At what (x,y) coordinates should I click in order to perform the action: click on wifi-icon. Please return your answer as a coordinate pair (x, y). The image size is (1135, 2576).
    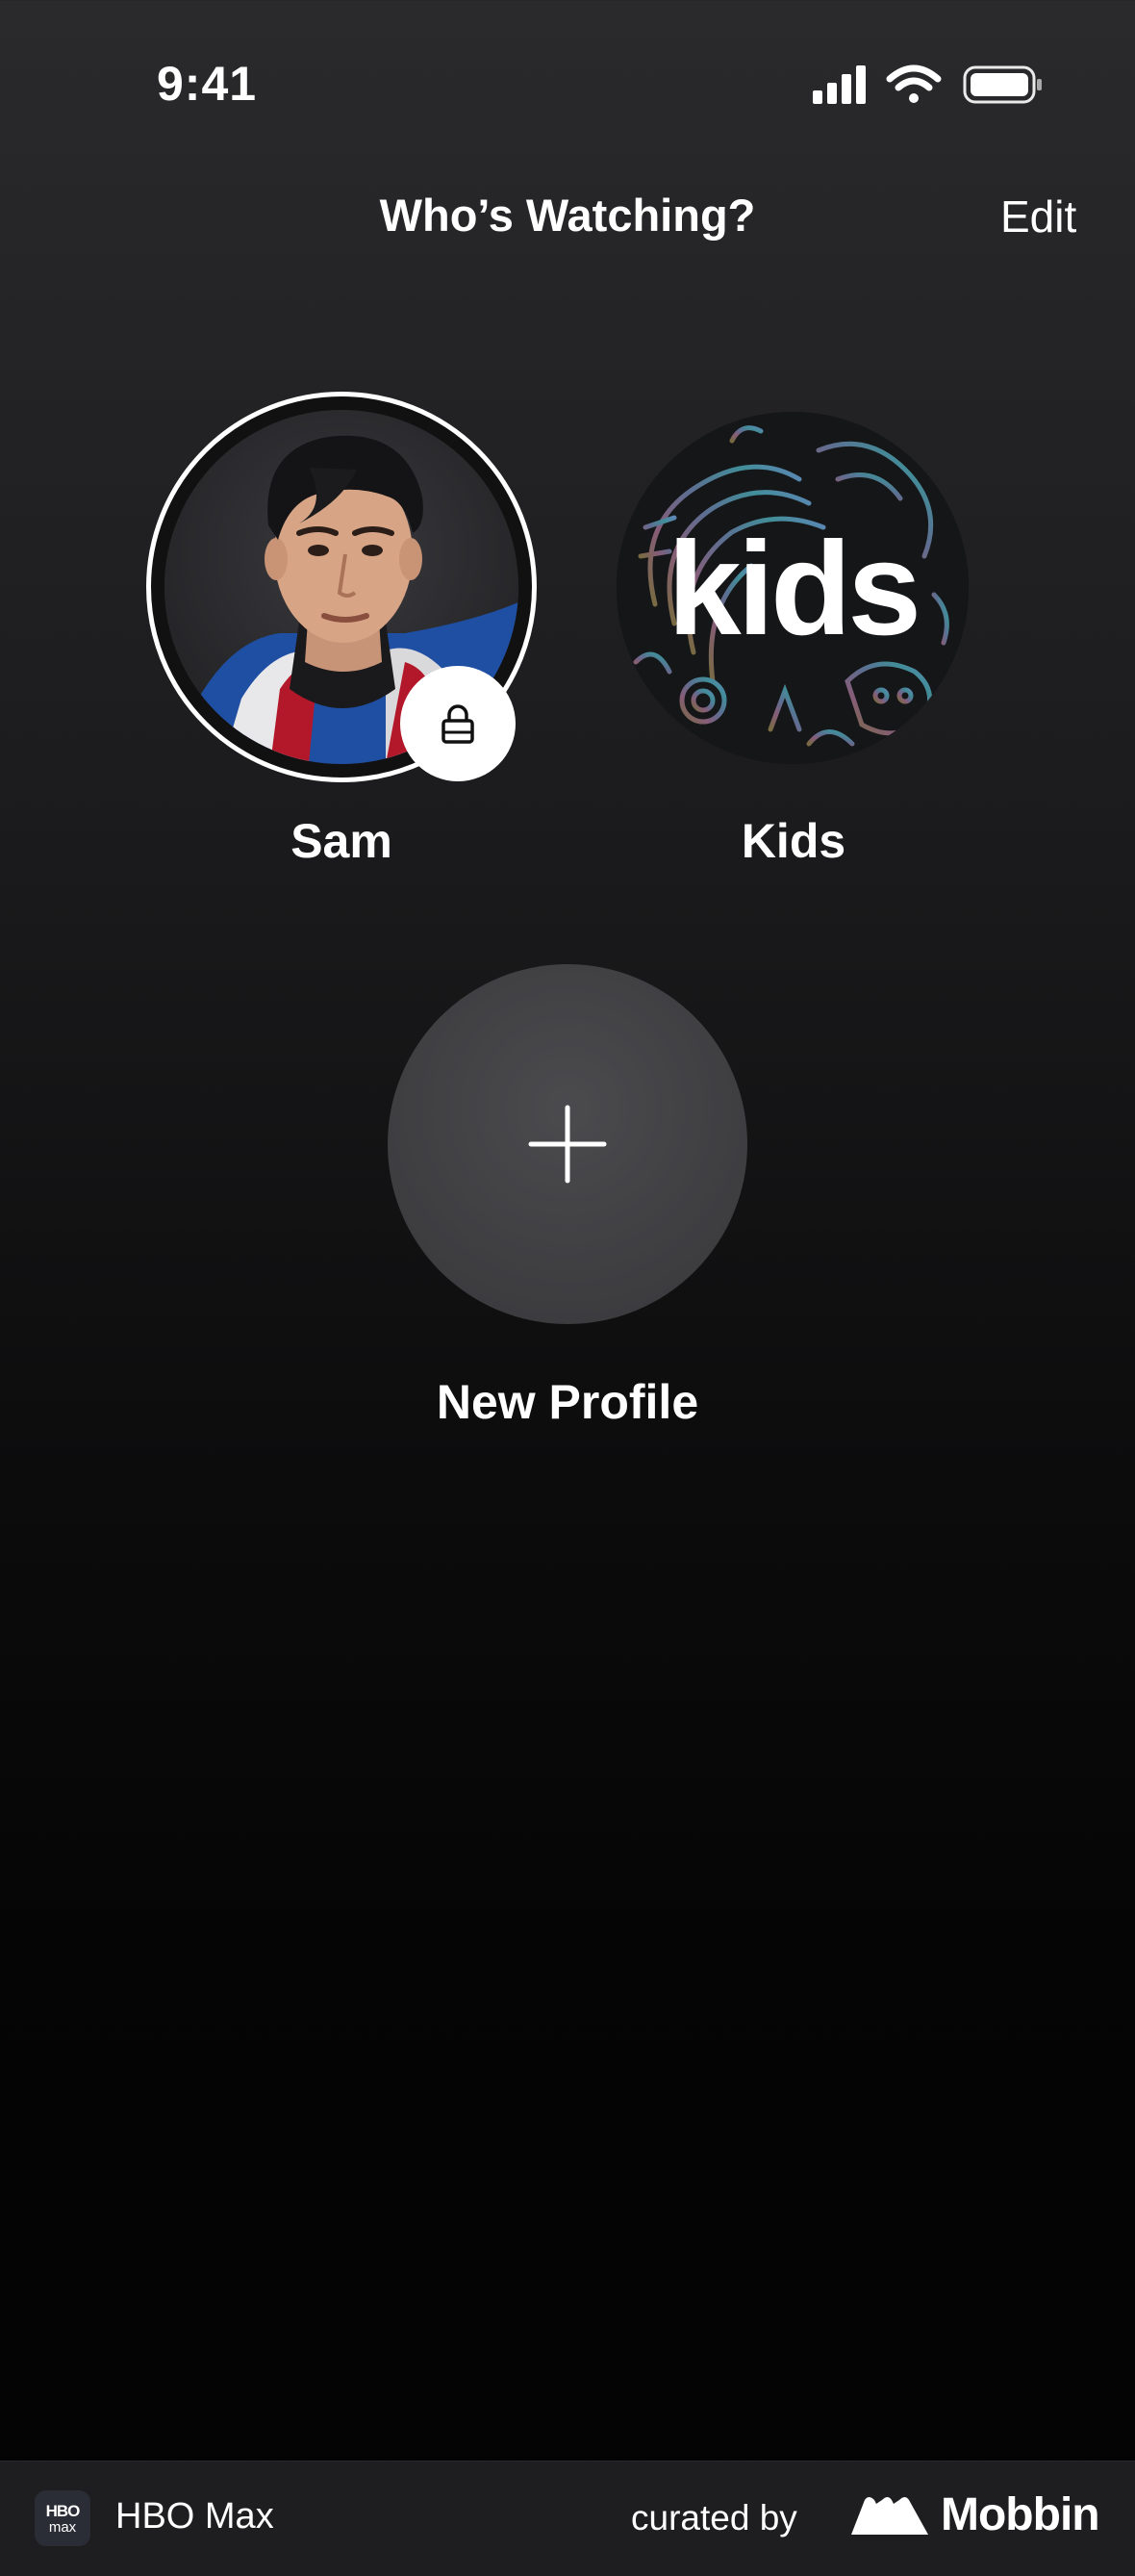
    Looking at the image, I should click on (914, 83).